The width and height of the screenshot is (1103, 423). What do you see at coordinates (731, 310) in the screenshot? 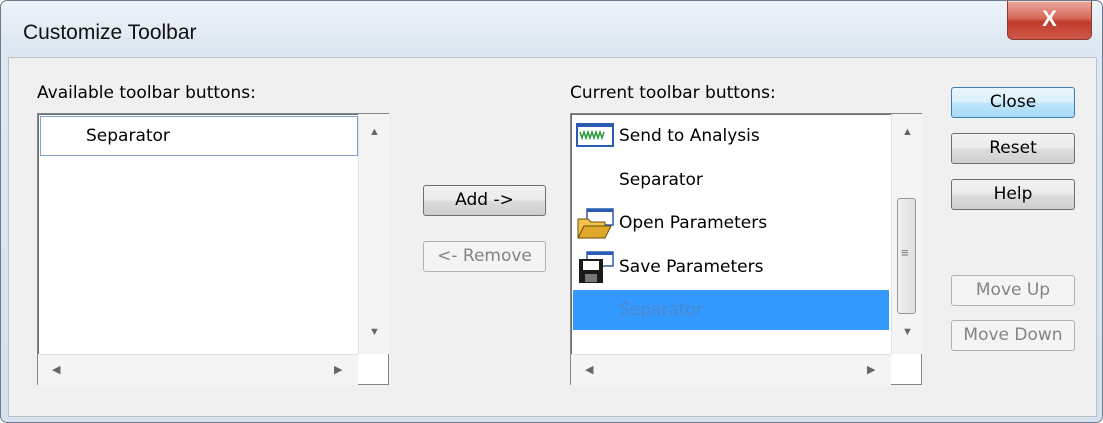
I see `list-item-selected: Separator` at bounding box center [731, 310].